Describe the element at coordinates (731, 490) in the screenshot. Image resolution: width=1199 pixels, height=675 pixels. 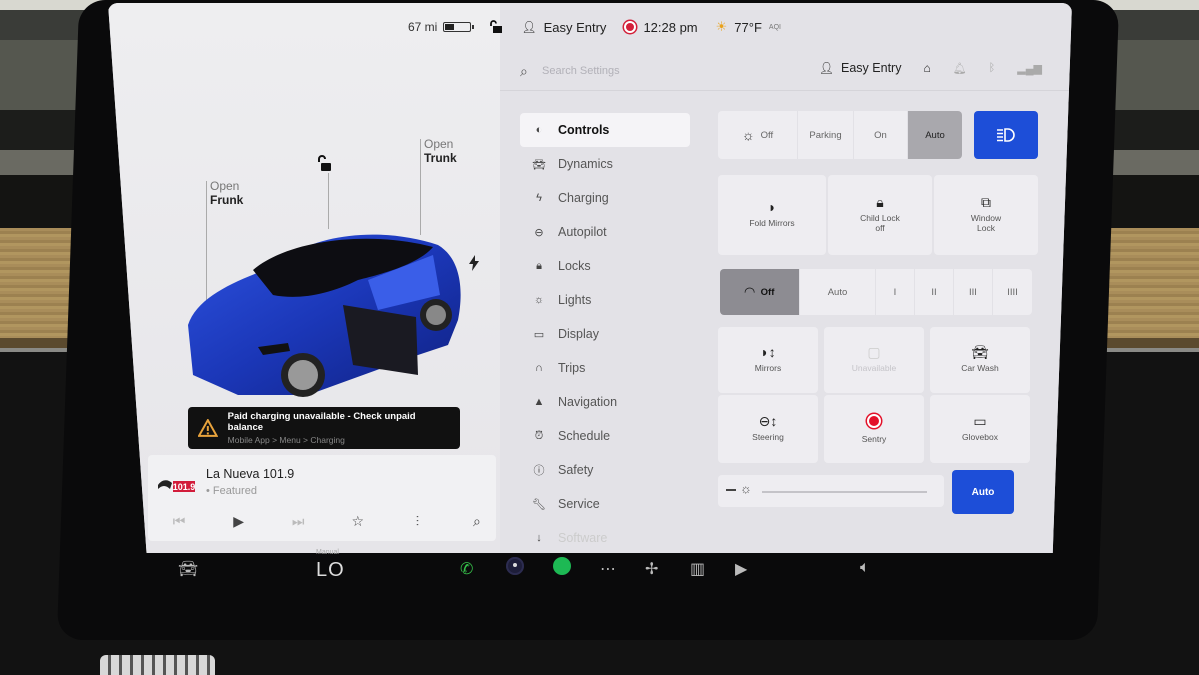
I see `minus-icon` at that location.